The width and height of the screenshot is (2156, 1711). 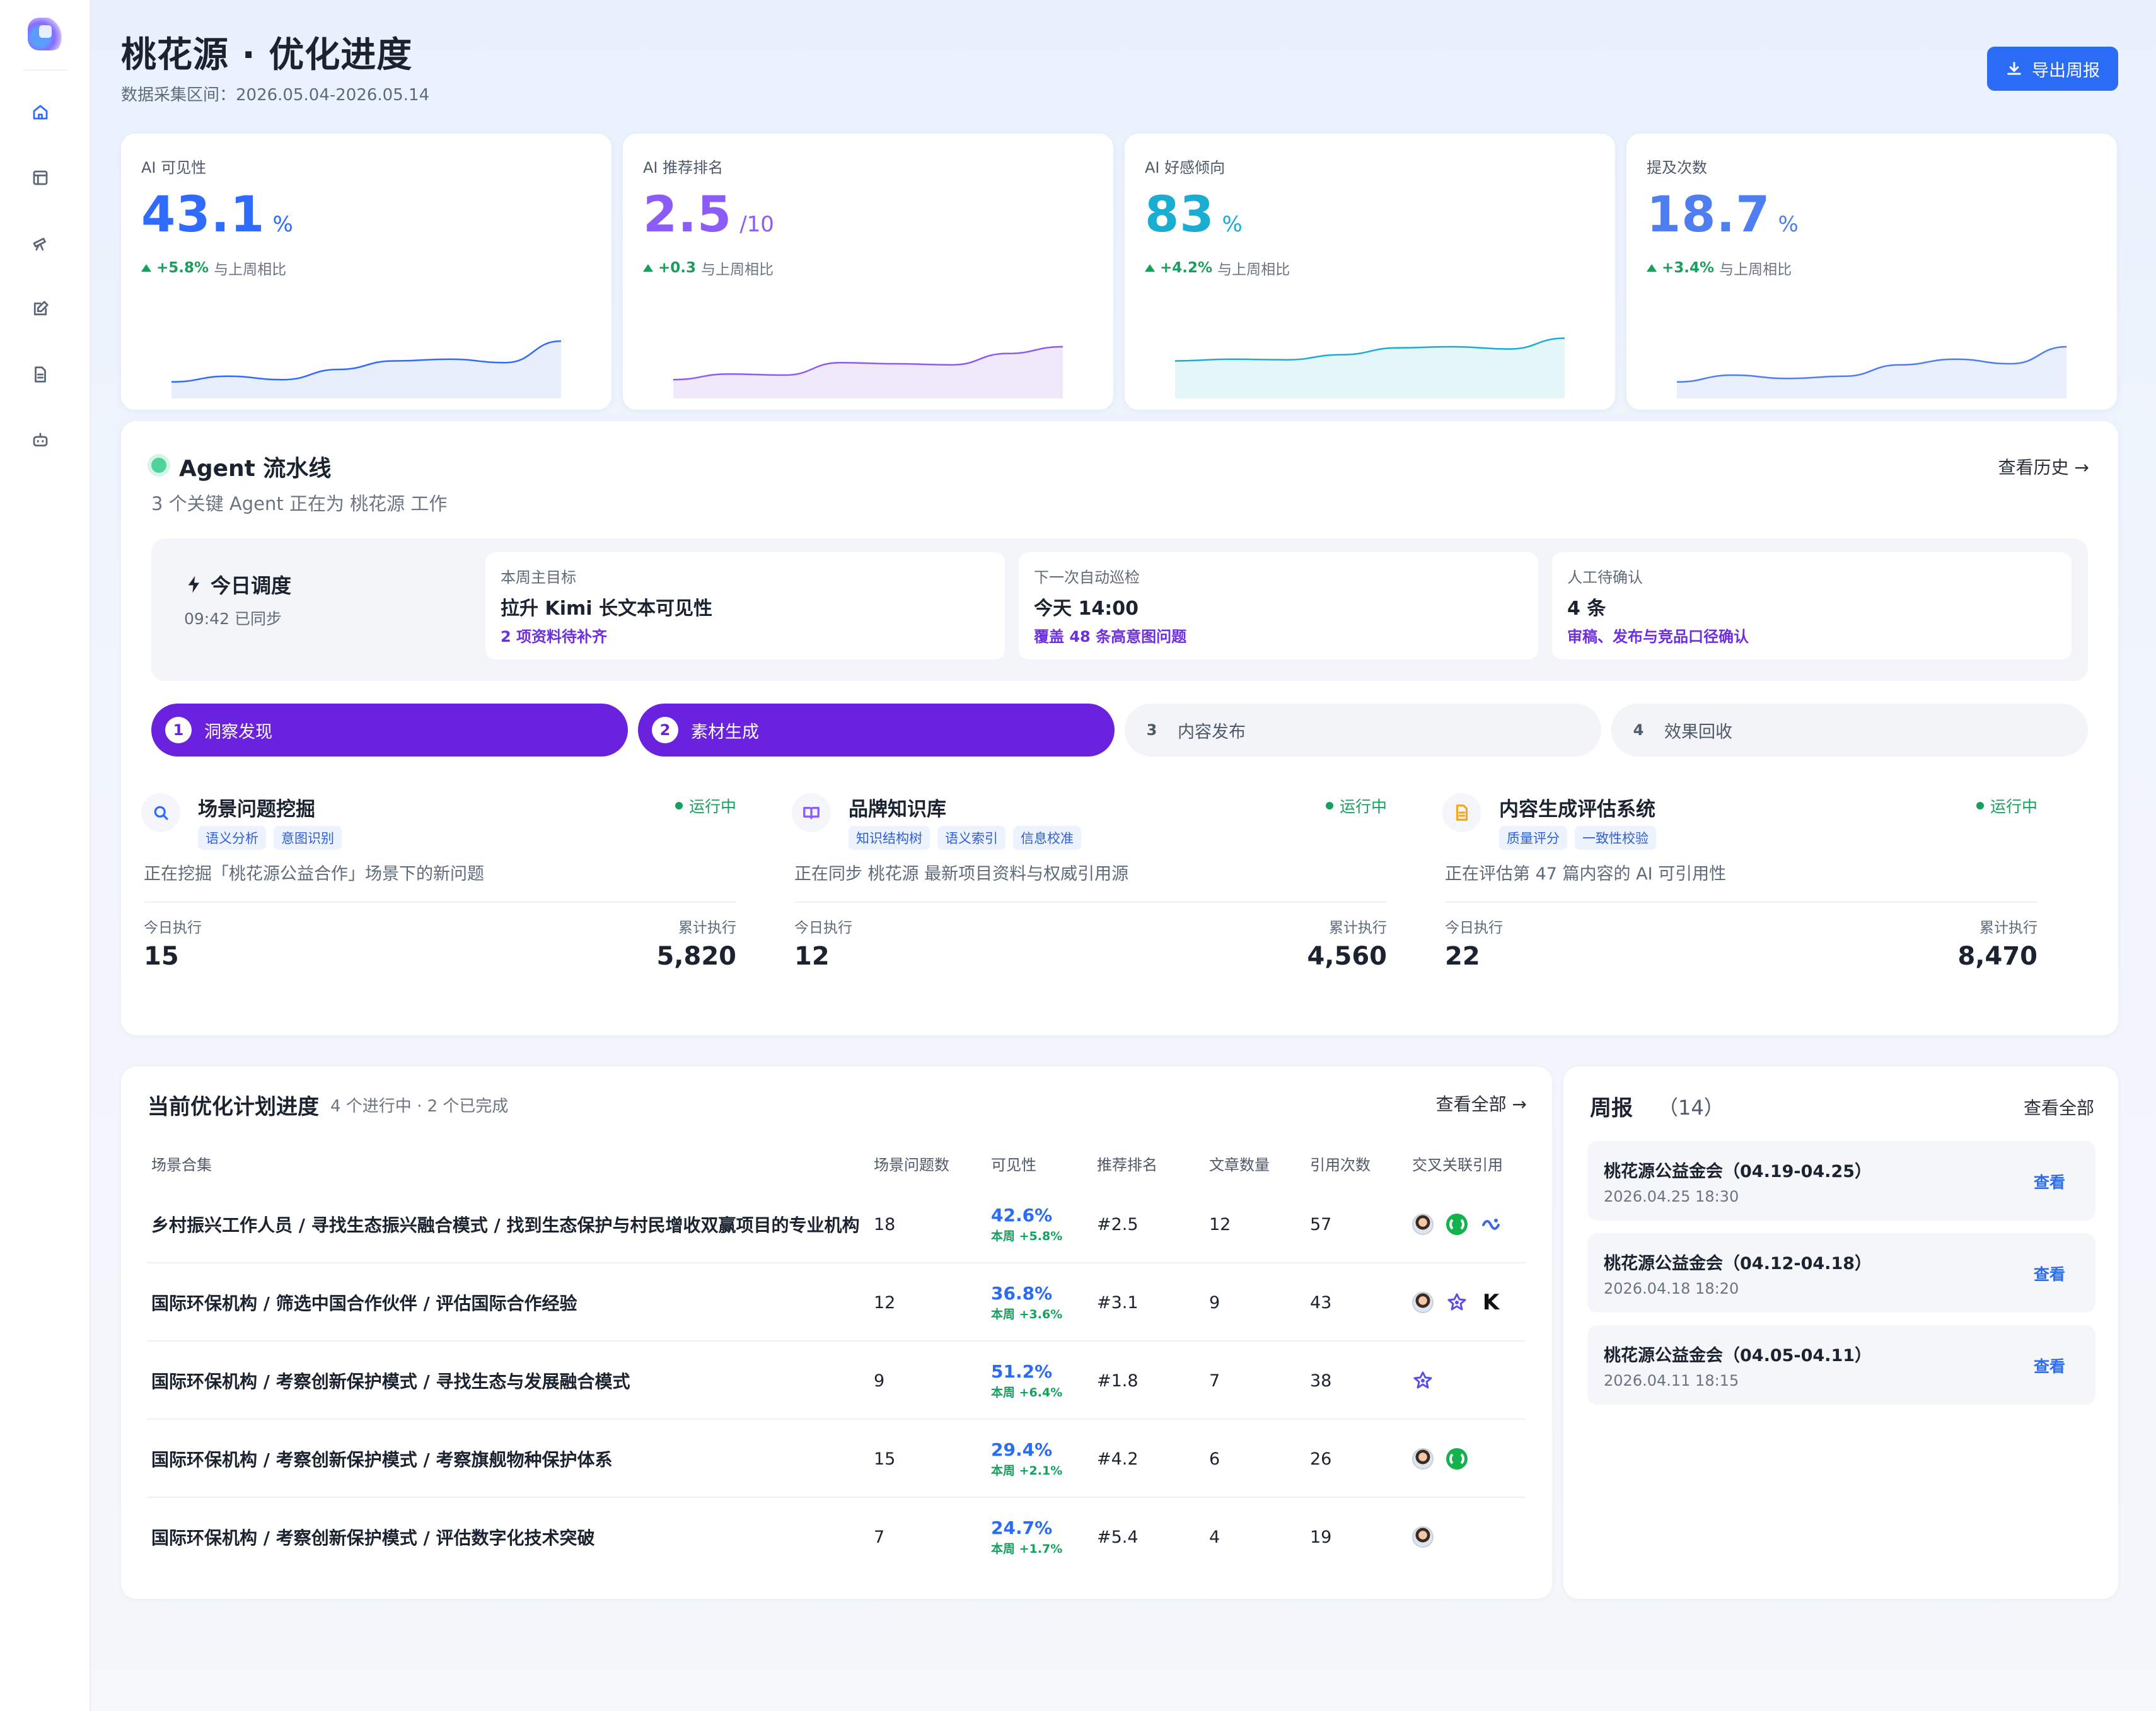 I want to click on schedule-card-inspection: 下一次自动巡检 今天 14:00 覆盖 48 条高意图问题, so click(x=1278, y=605).